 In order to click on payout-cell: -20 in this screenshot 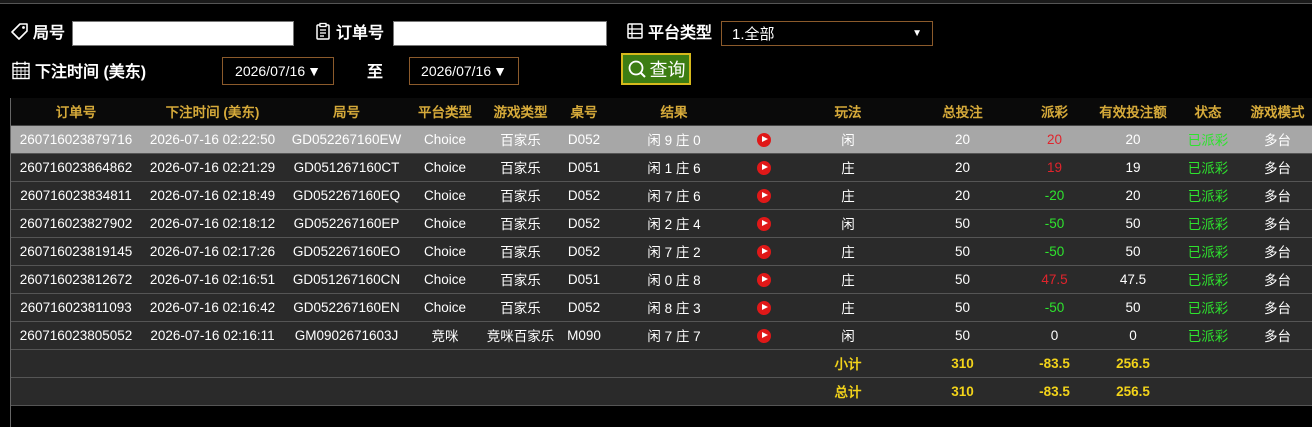, I will do `click(1054, 195)`.